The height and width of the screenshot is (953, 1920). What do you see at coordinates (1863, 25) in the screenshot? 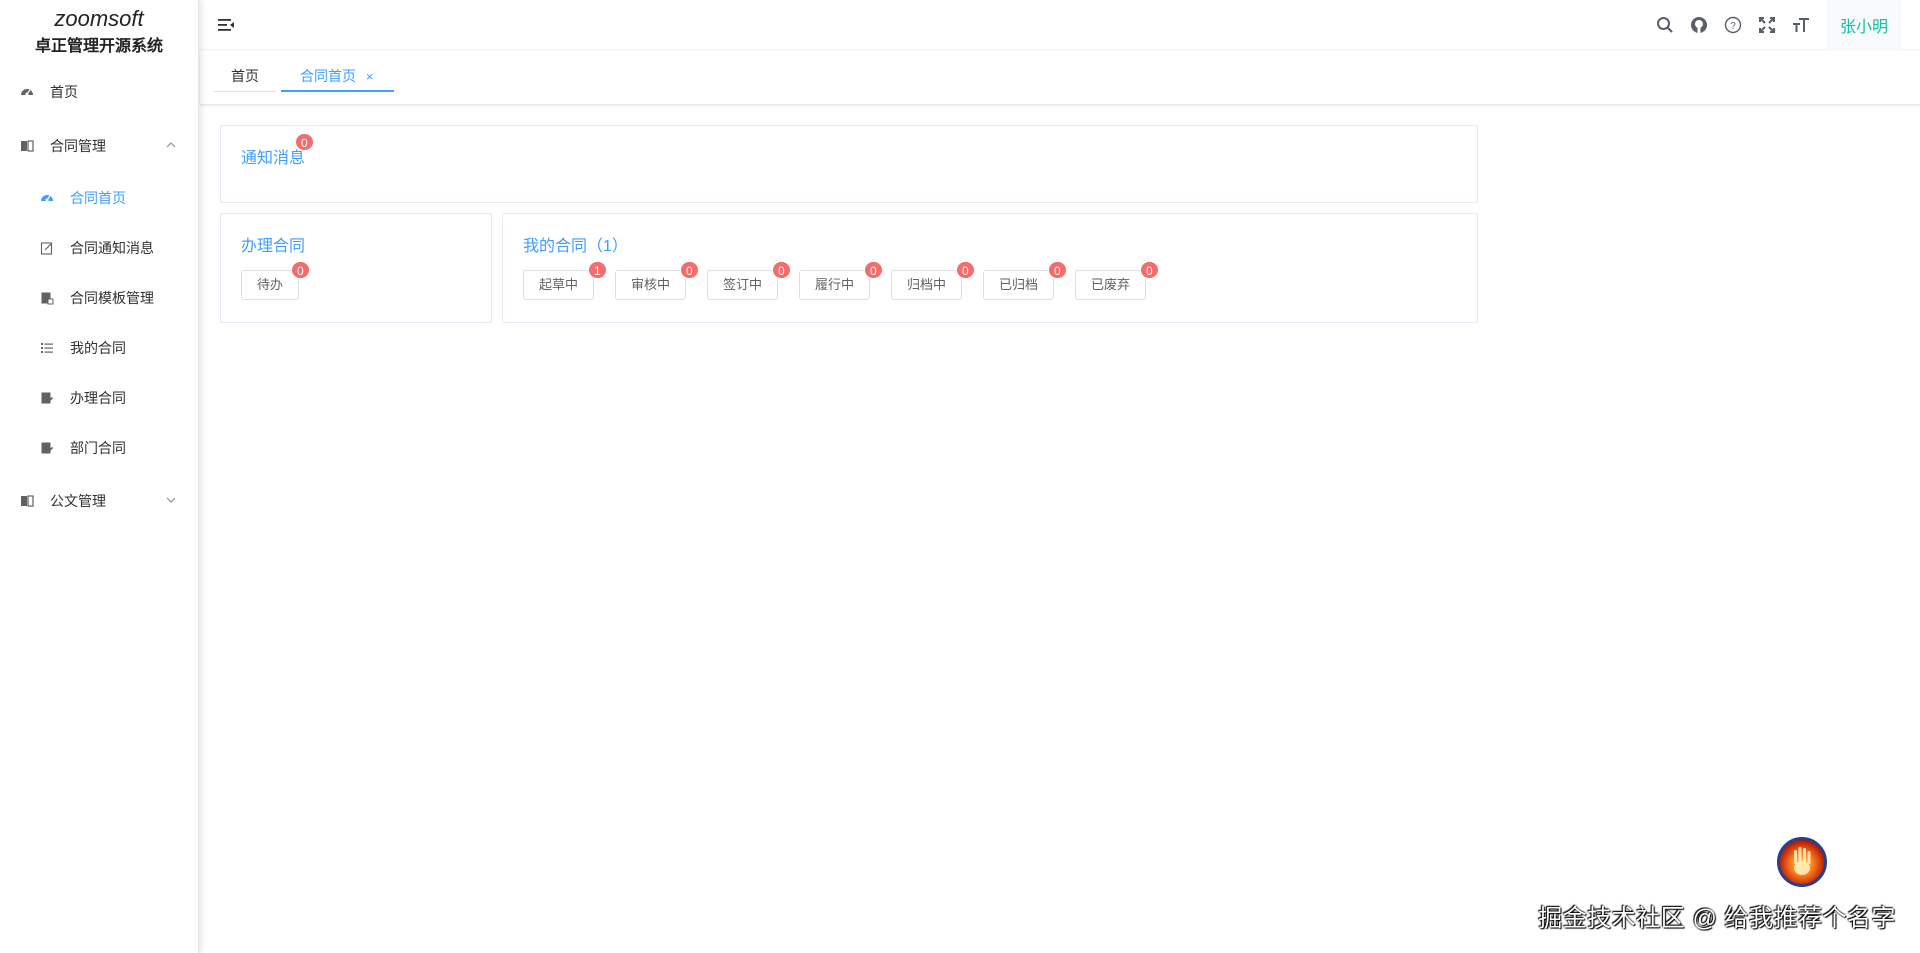
I see `user-name: 张小明` at bounding box center [1863, 25].